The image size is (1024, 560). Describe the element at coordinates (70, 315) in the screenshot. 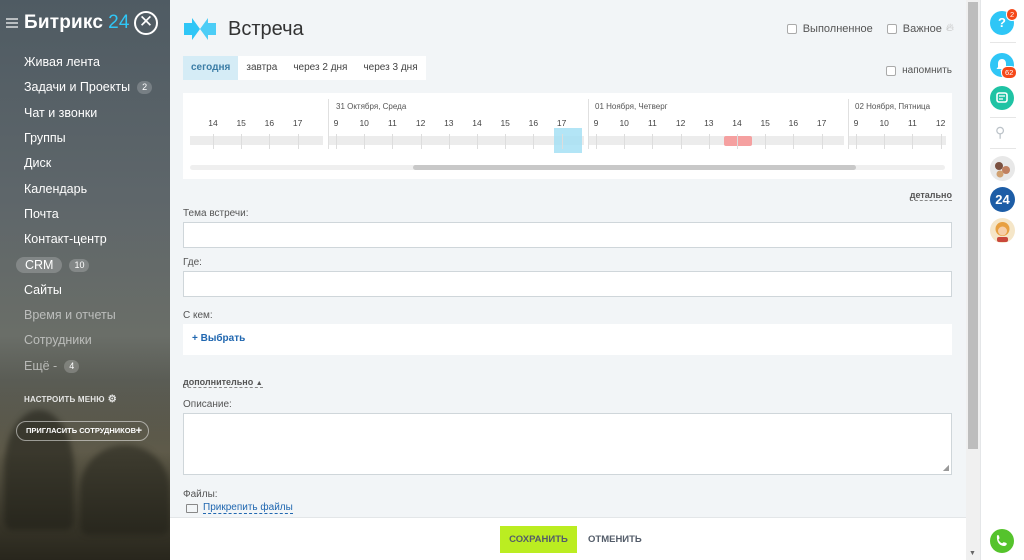

I see `sidebar-item-label: Время и отчеты` at that location.